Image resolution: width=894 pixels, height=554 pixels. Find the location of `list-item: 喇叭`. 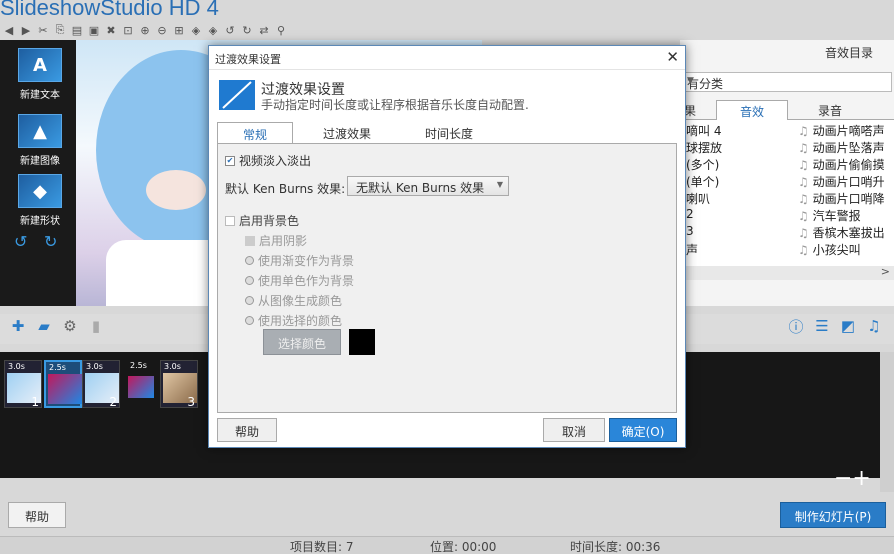

list-item: 喇叭 is located at coordinates (698, 198).